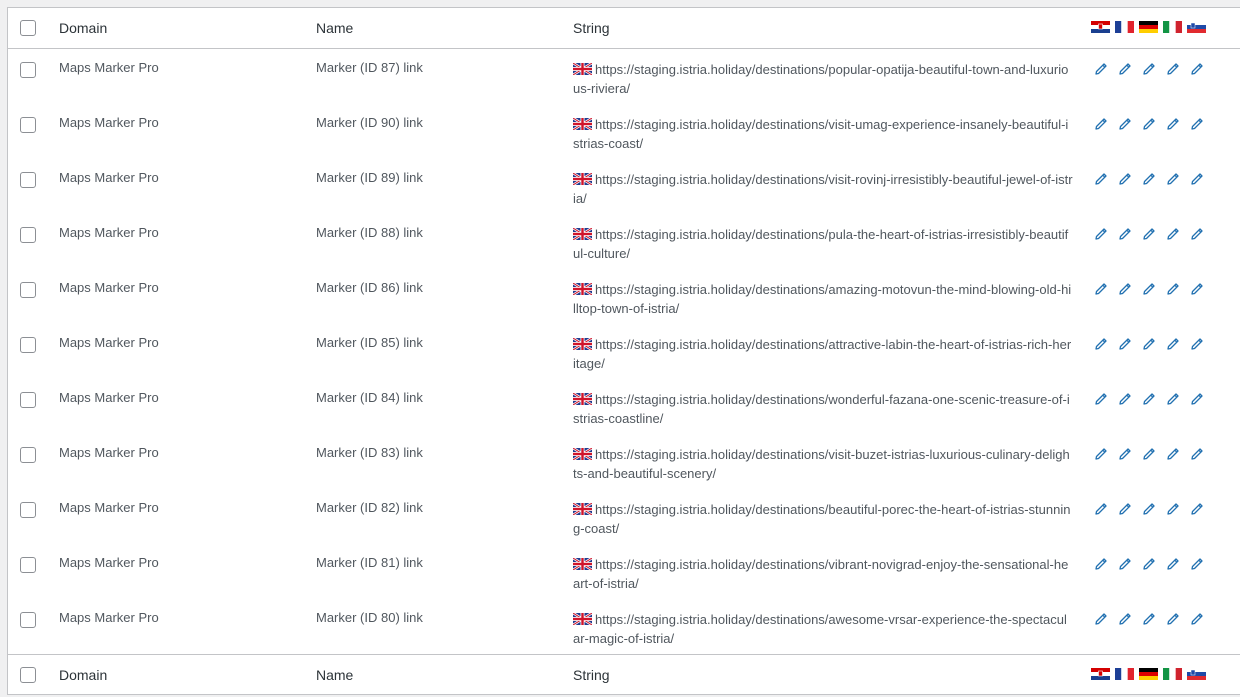  I want to click on column-header-name: Name, so click(334, 28).